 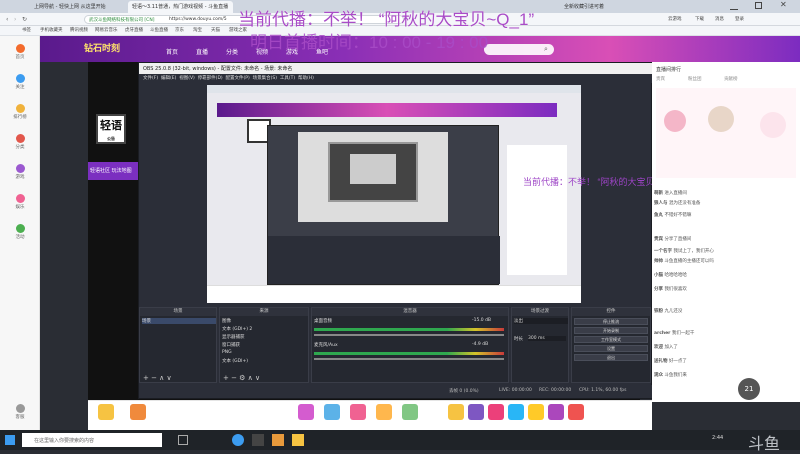 What do you see at coordinates (695, 79) in the screenshot?
I see `right-panel-tab: 粉丝团` at bounding box center [695, 79].